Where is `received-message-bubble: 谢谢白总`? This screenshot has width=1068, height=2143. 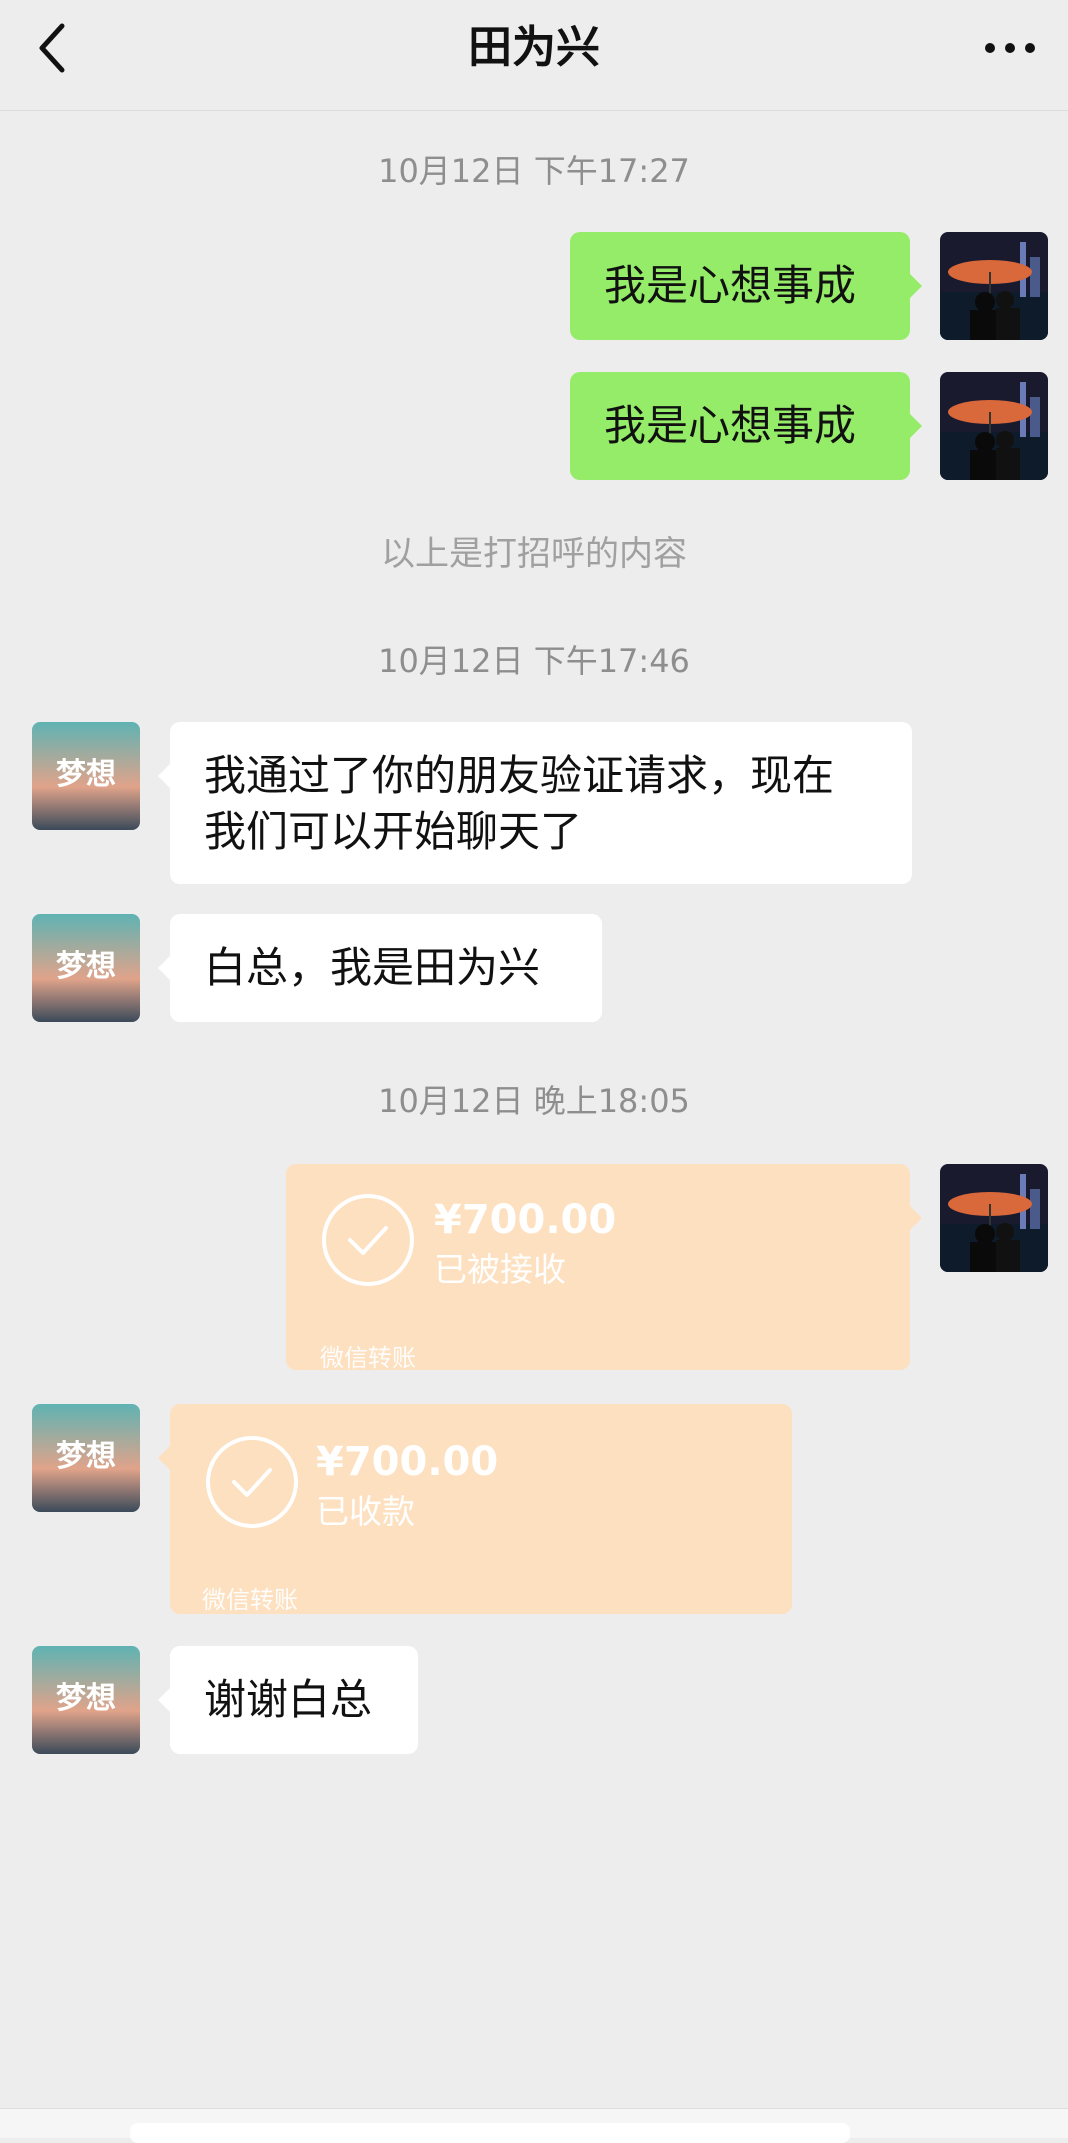 received-message-bubble: 谢谢白总 is located at coordinates (288, 1700).